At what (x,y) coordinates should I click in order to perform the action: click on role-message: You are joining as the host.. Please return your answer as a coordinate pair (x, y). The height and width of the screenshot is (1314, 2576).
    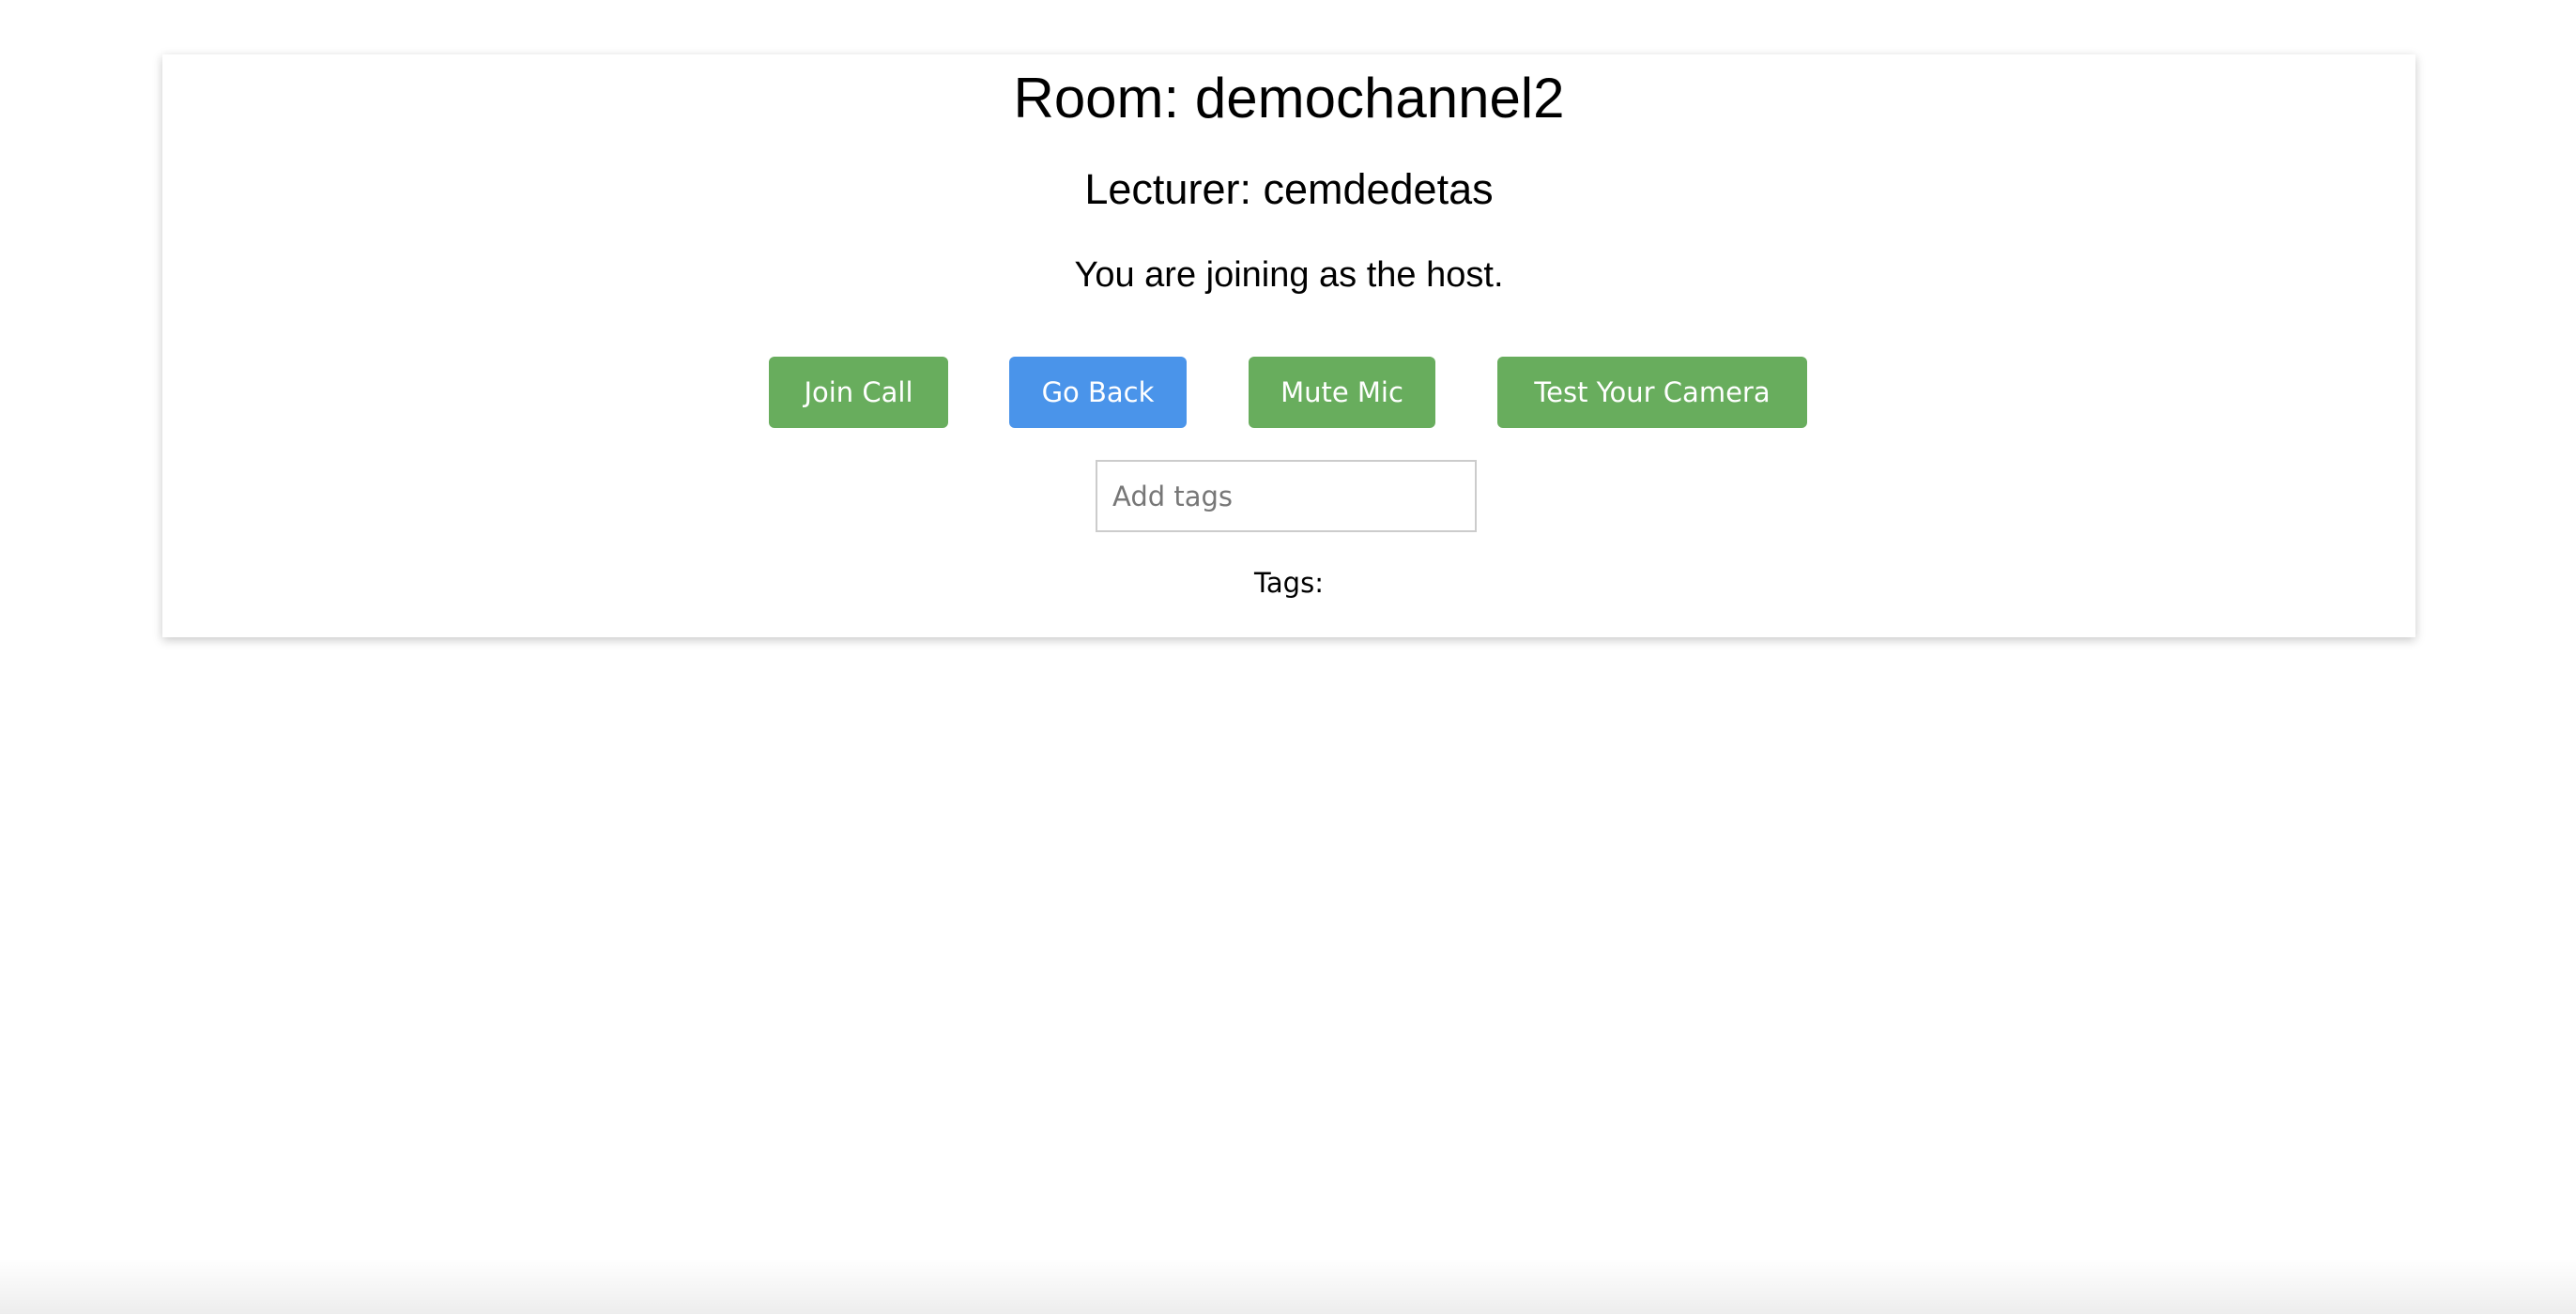
    Looking at the image, I should click on (1289, 275).